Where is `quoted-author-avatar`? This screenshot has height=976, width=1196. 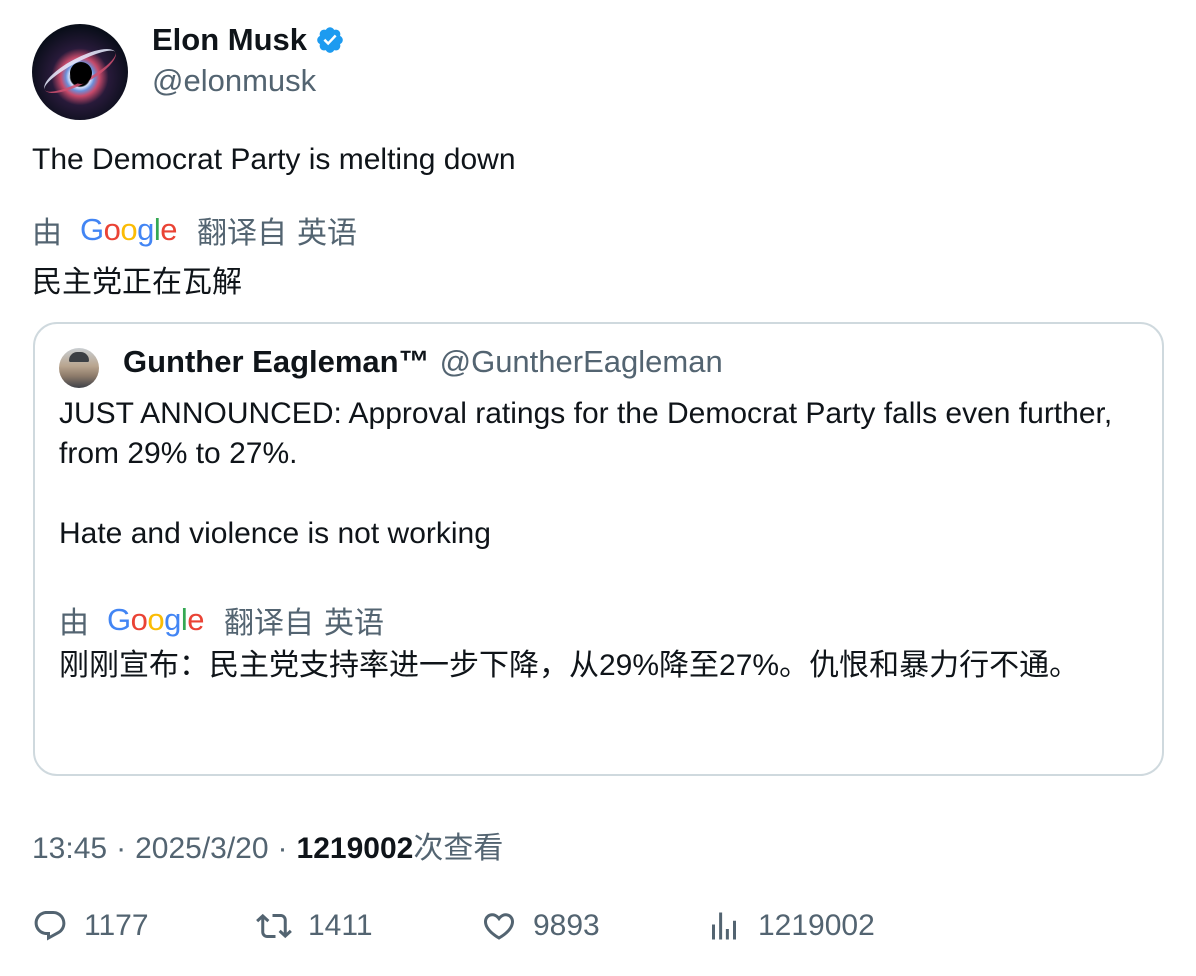
quoted-author-avatar is located at coordinates (79, 368).